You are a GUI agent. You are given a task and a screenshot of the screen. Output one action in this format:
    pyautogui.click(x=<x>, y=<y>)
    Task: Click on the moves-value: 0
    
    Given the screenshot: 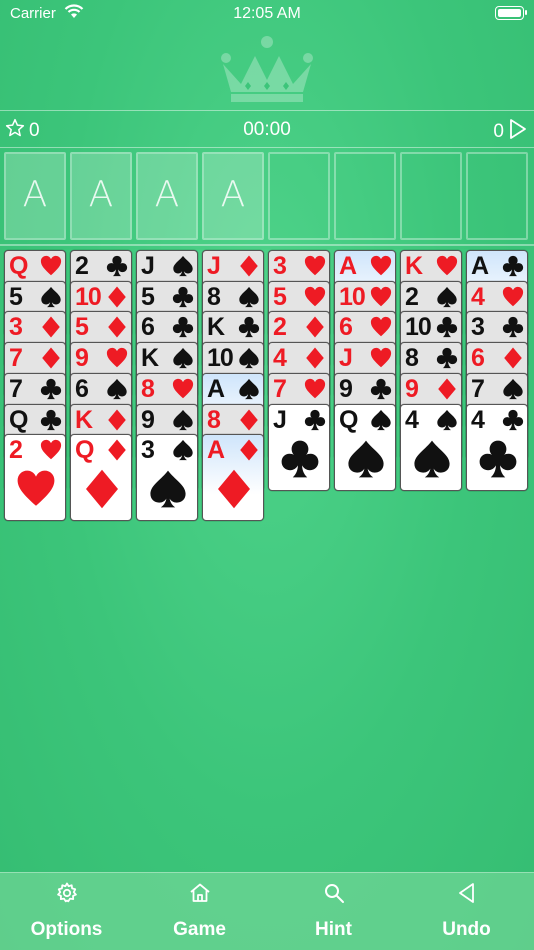 What is the action you would take?
    pyautogui.click(x=498, y=131)
    